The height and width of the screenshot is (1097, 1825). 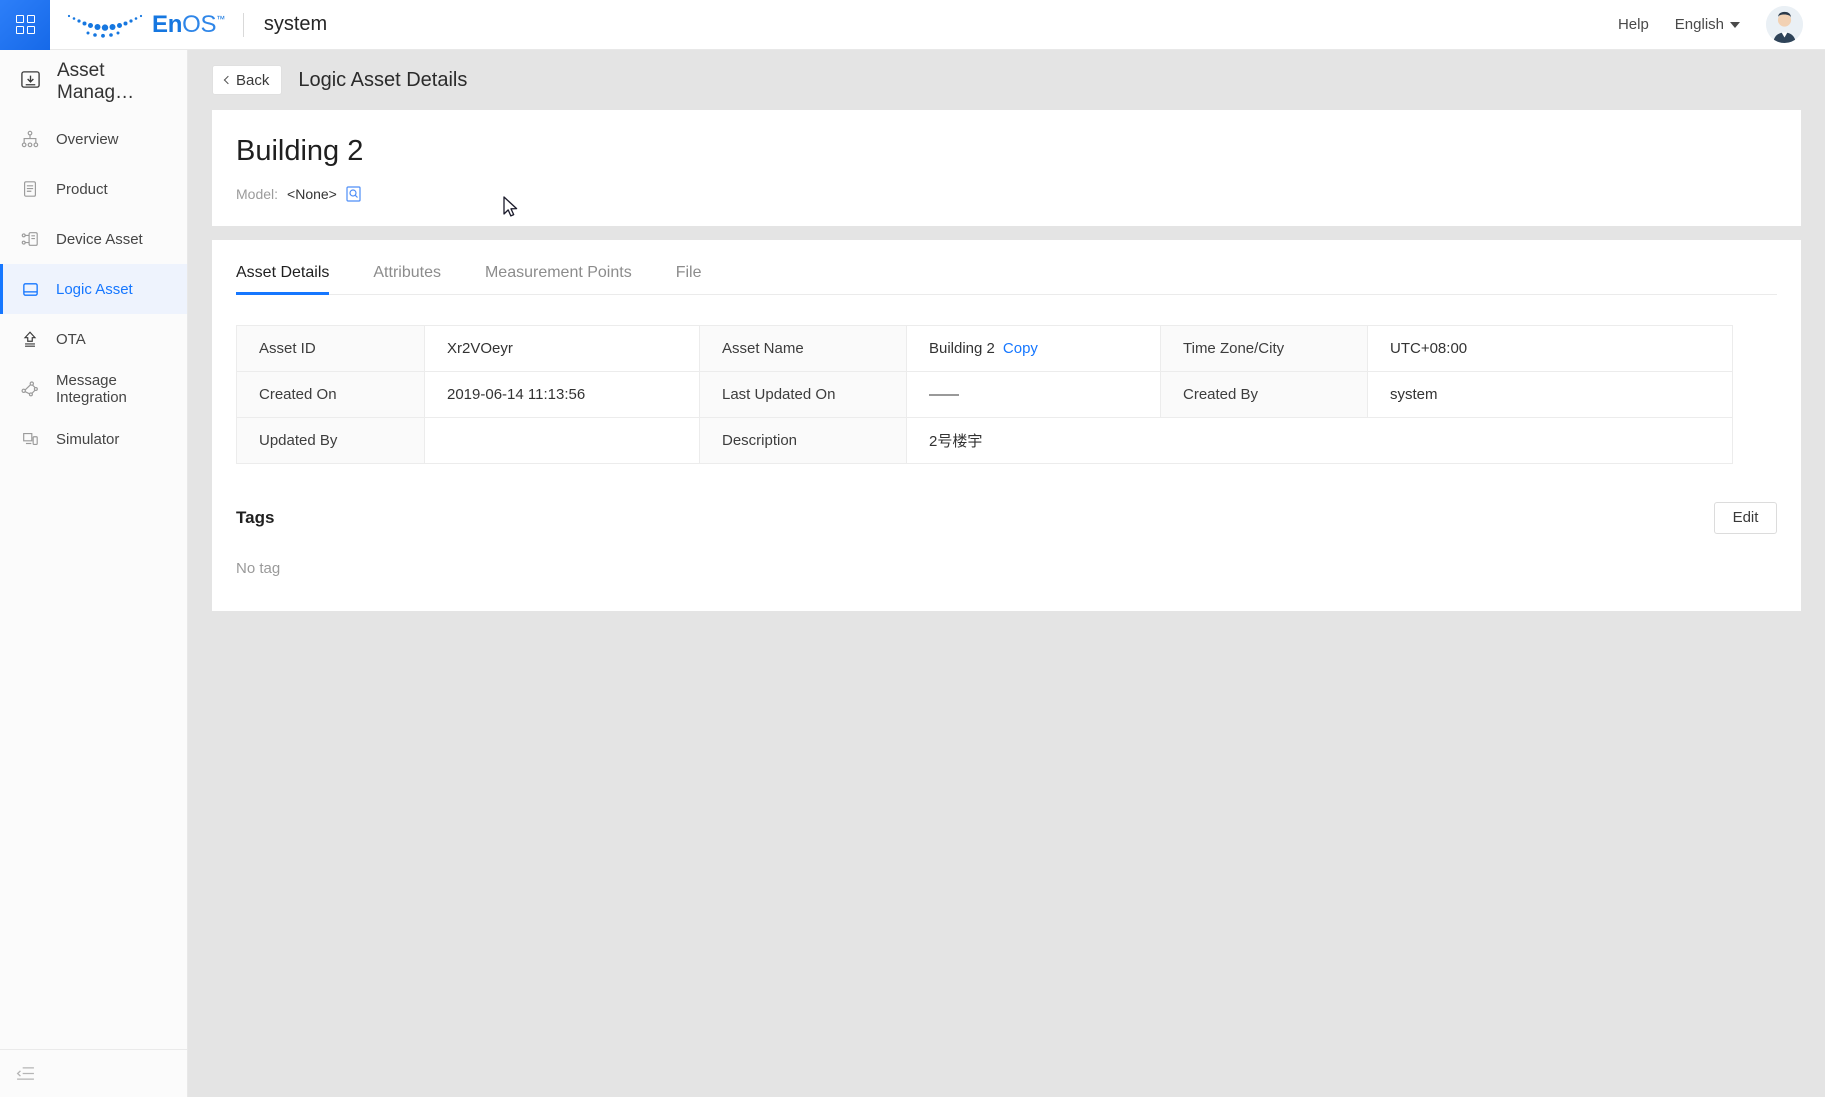 I want to click on asset-title-card: Building 2 Model: <None>, so click(x=1006, y=168).